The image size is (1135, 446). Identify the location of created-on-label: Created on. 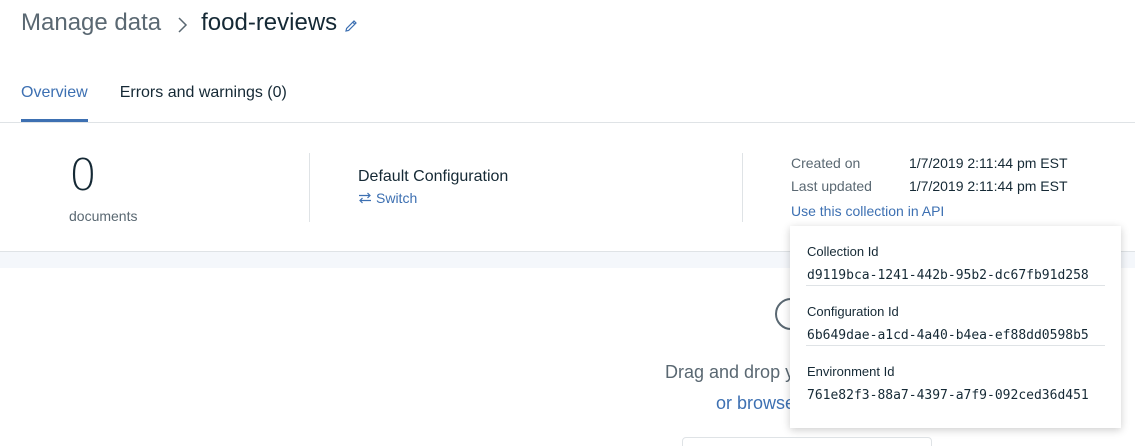
(826, 163).